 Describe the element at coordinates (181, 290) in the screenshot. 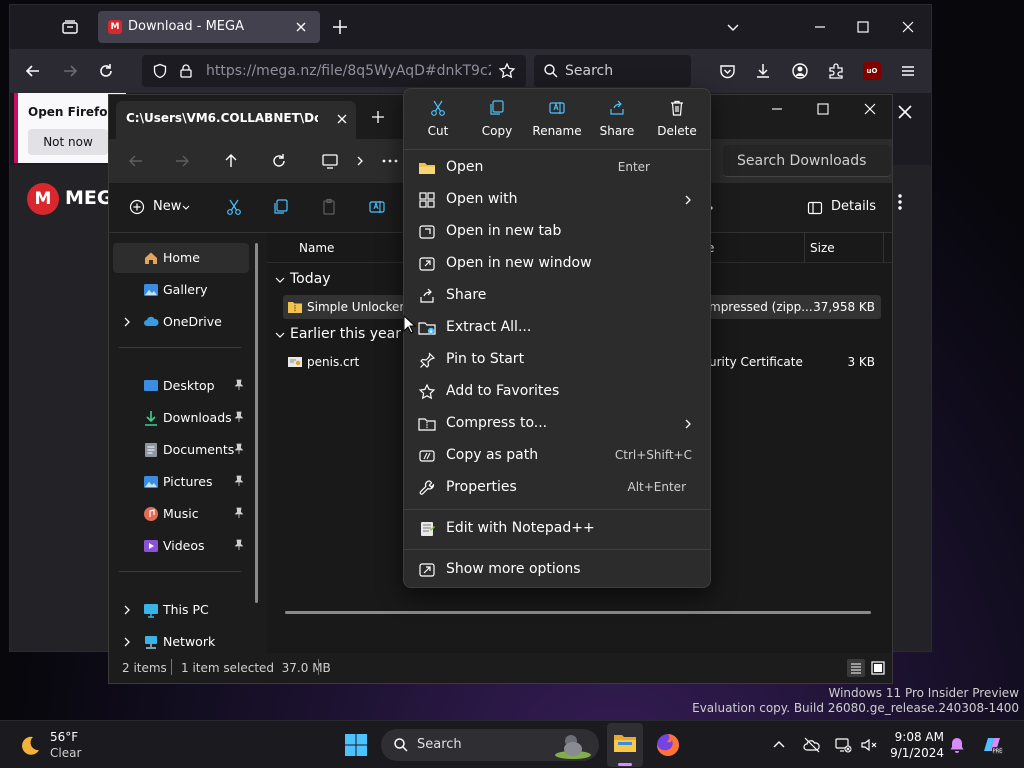

I see `nav-item-gallery: Gallery` at that location.